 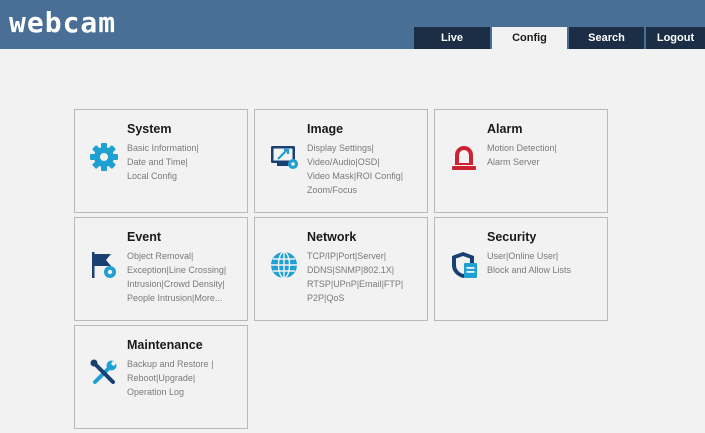 What do you see at coordinates (145, 284) in the screenshot?
I see `link-intrusion: Intrusion|` at bounding box center [145, 284].